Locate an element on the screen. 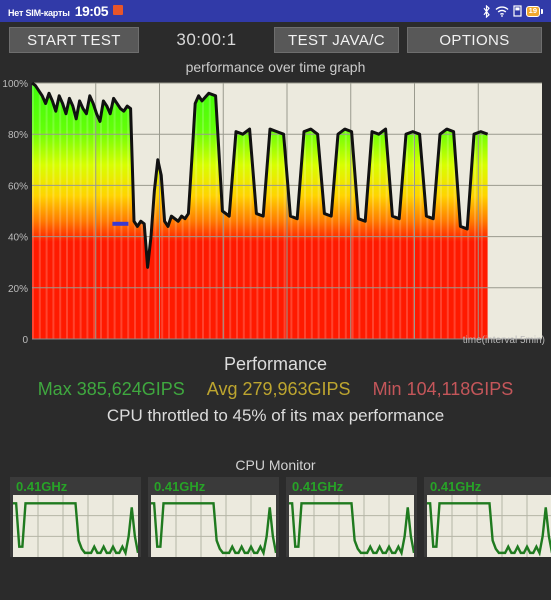 This screenshot has height=600, width=551. timer-display: 30:00:1 is located at coordinates (206, 39).